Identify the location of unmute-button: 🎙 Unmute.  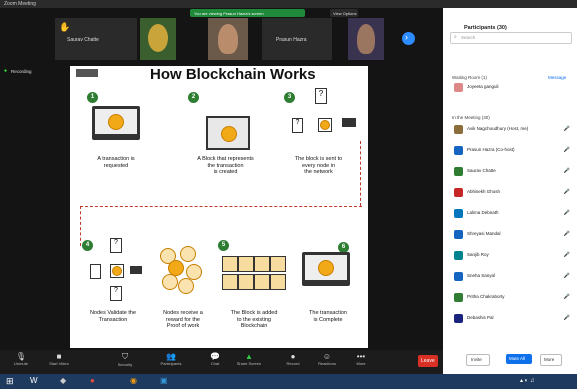
(21, 359).